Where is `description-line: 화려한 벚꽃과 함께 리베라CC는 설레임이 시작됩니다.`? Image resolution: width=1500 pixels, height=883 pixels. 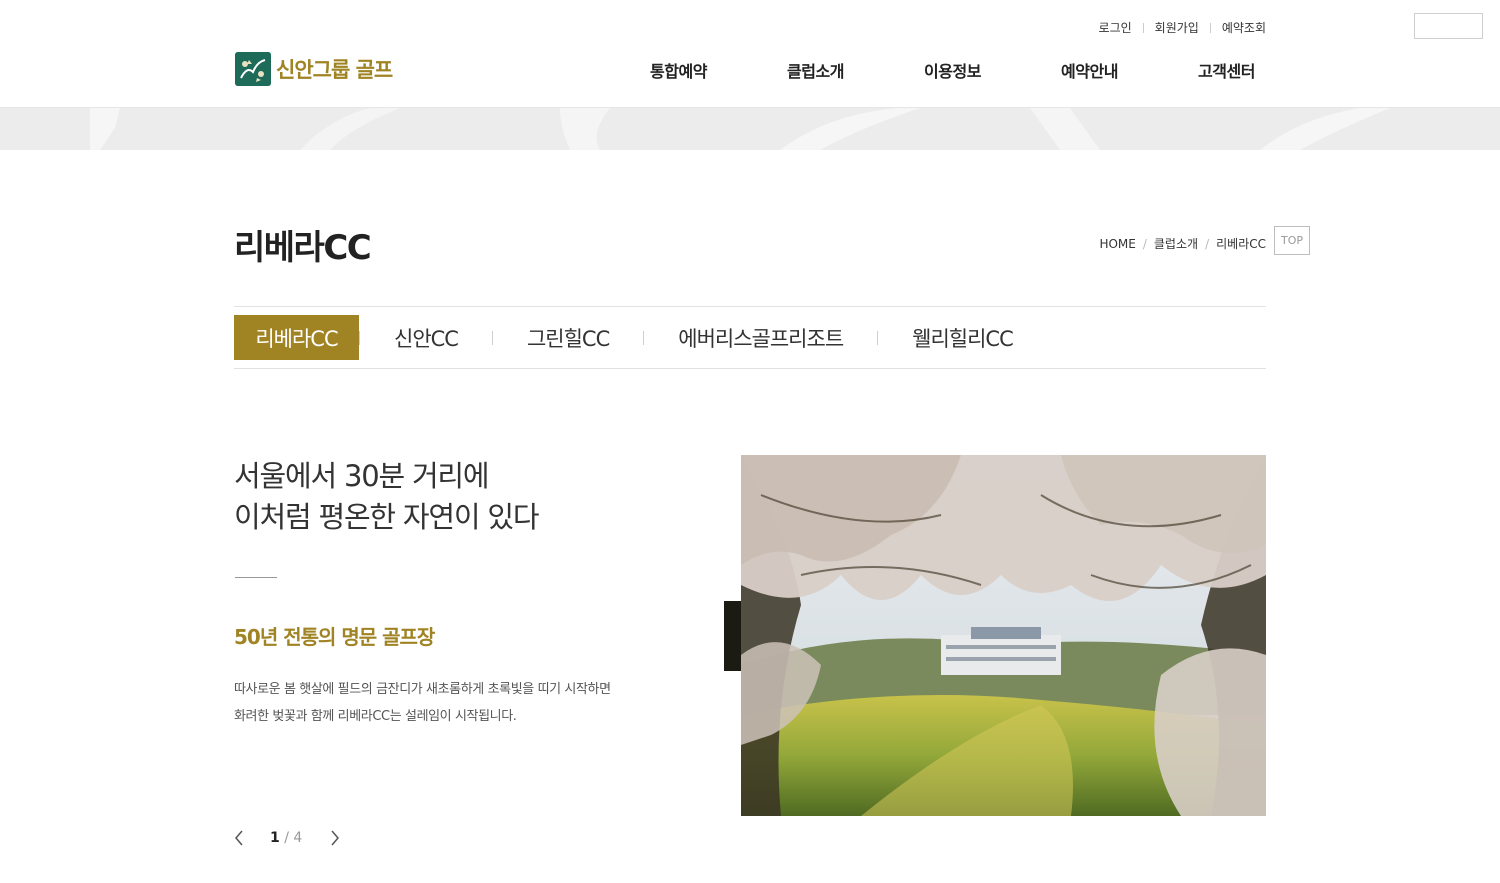
description-line: 화려한 벚꽃과 함께 리베라CC는 설레임이 시작됩니다. is located at coordinates (375, 716).